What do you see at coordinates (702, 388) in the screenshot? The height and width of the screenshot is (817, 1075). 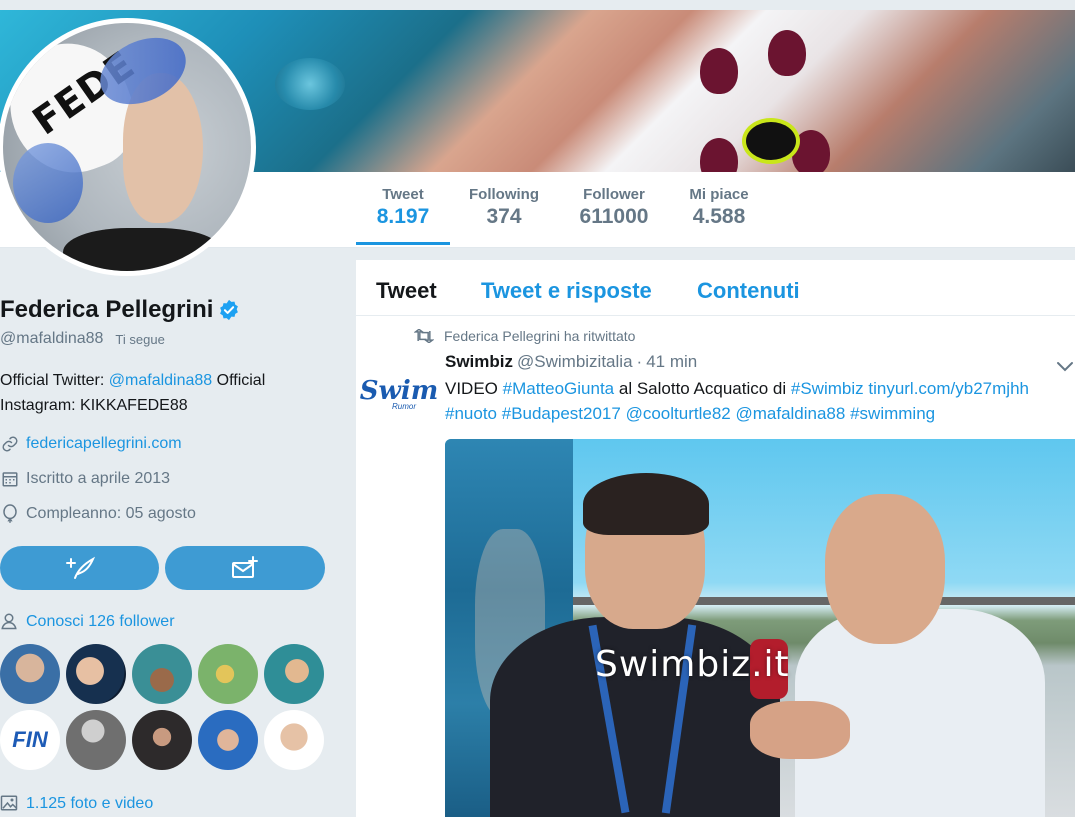 I see `tweet-text-segment: al Salotto Acquatico di` at bounding box center [702, 388].